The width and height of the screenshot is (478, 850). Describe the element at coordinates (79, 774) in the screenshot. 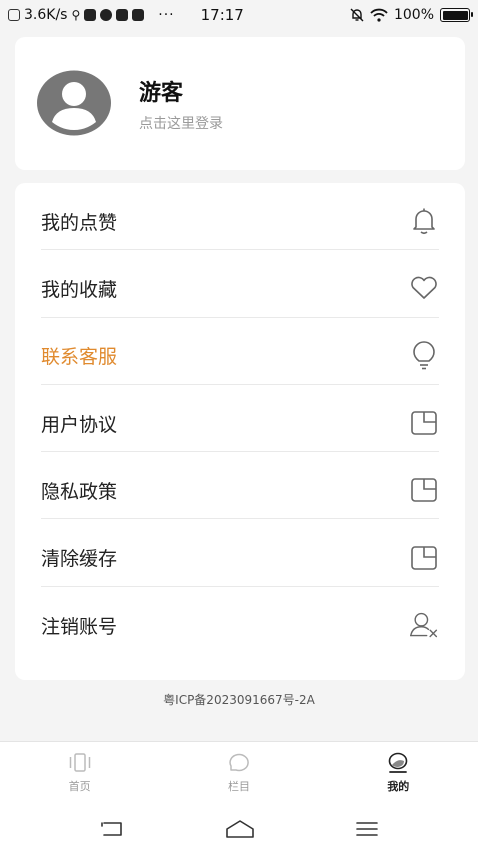

I see `tab-home: 首页` at that location.